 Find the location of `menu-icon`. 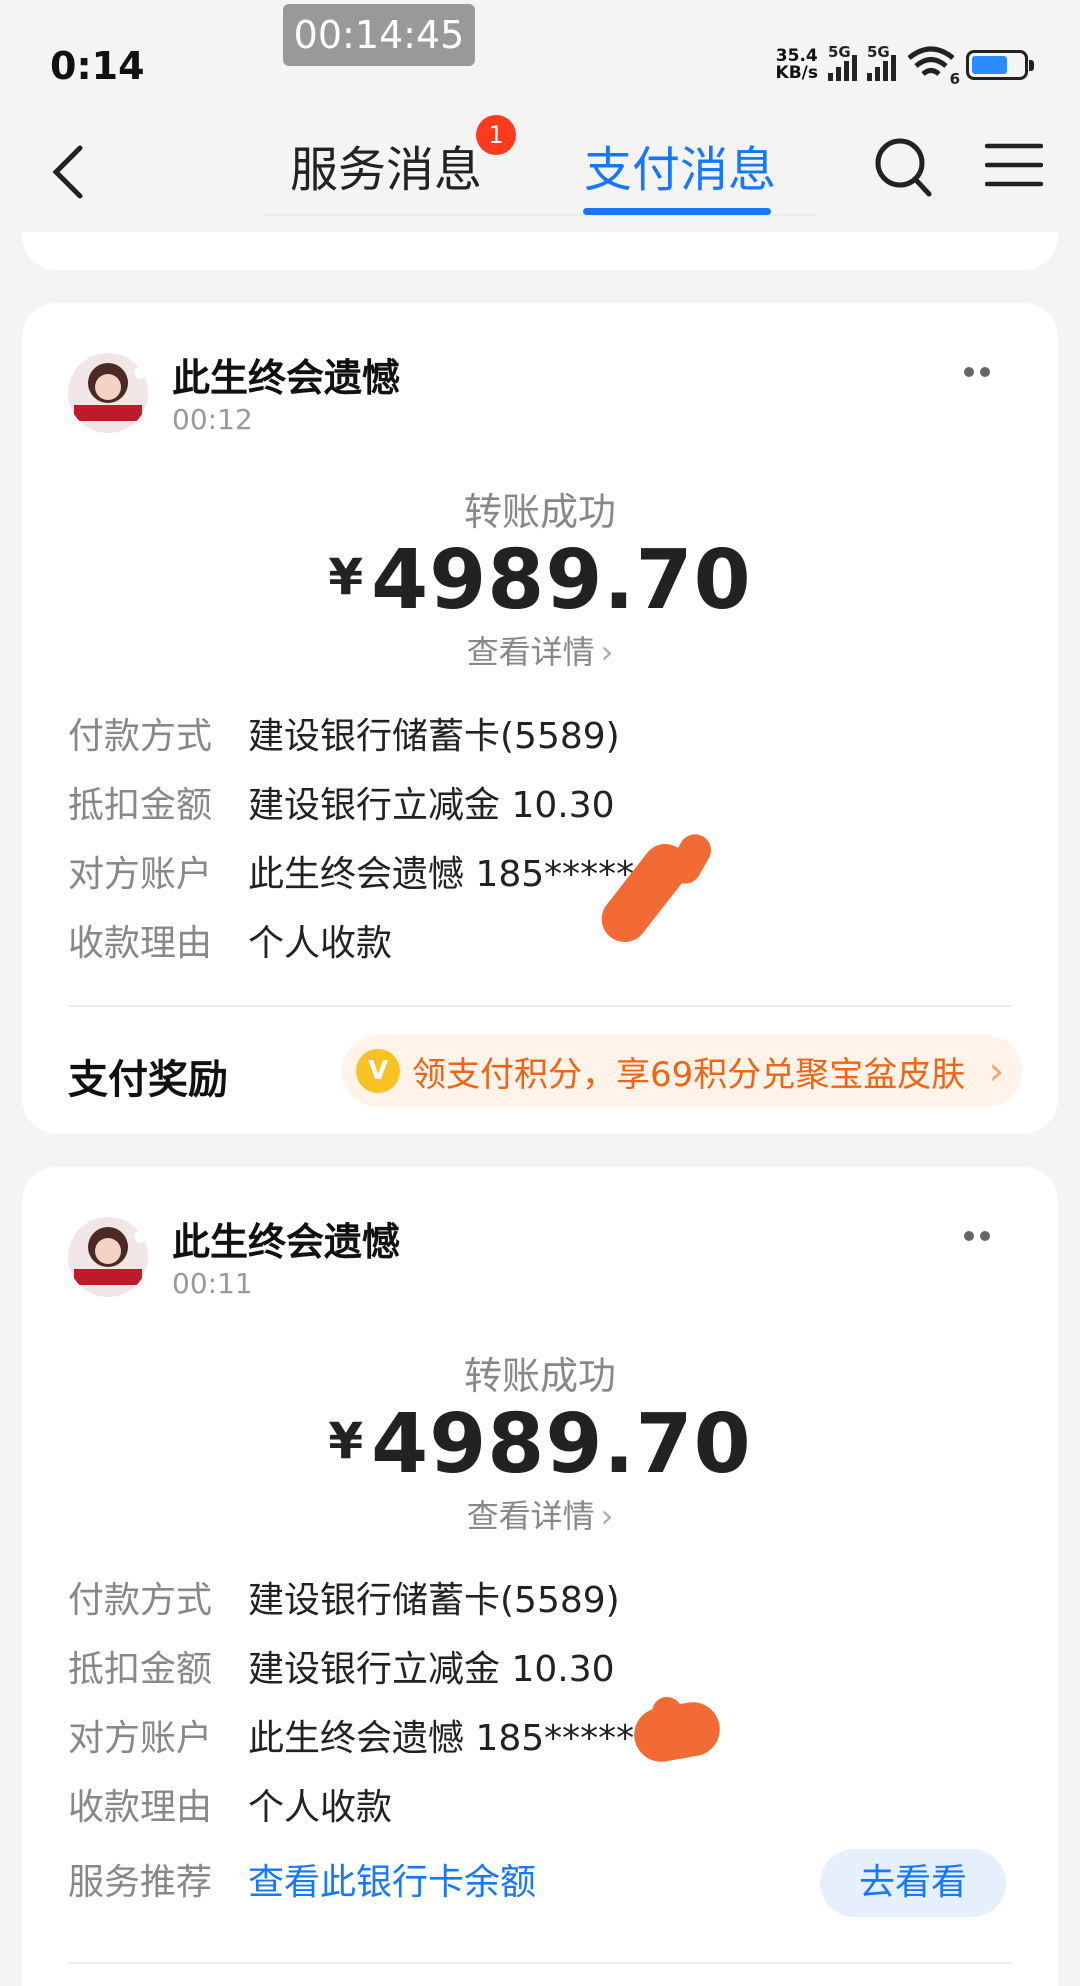

menu-icon is located at coordinates (1014, 165).